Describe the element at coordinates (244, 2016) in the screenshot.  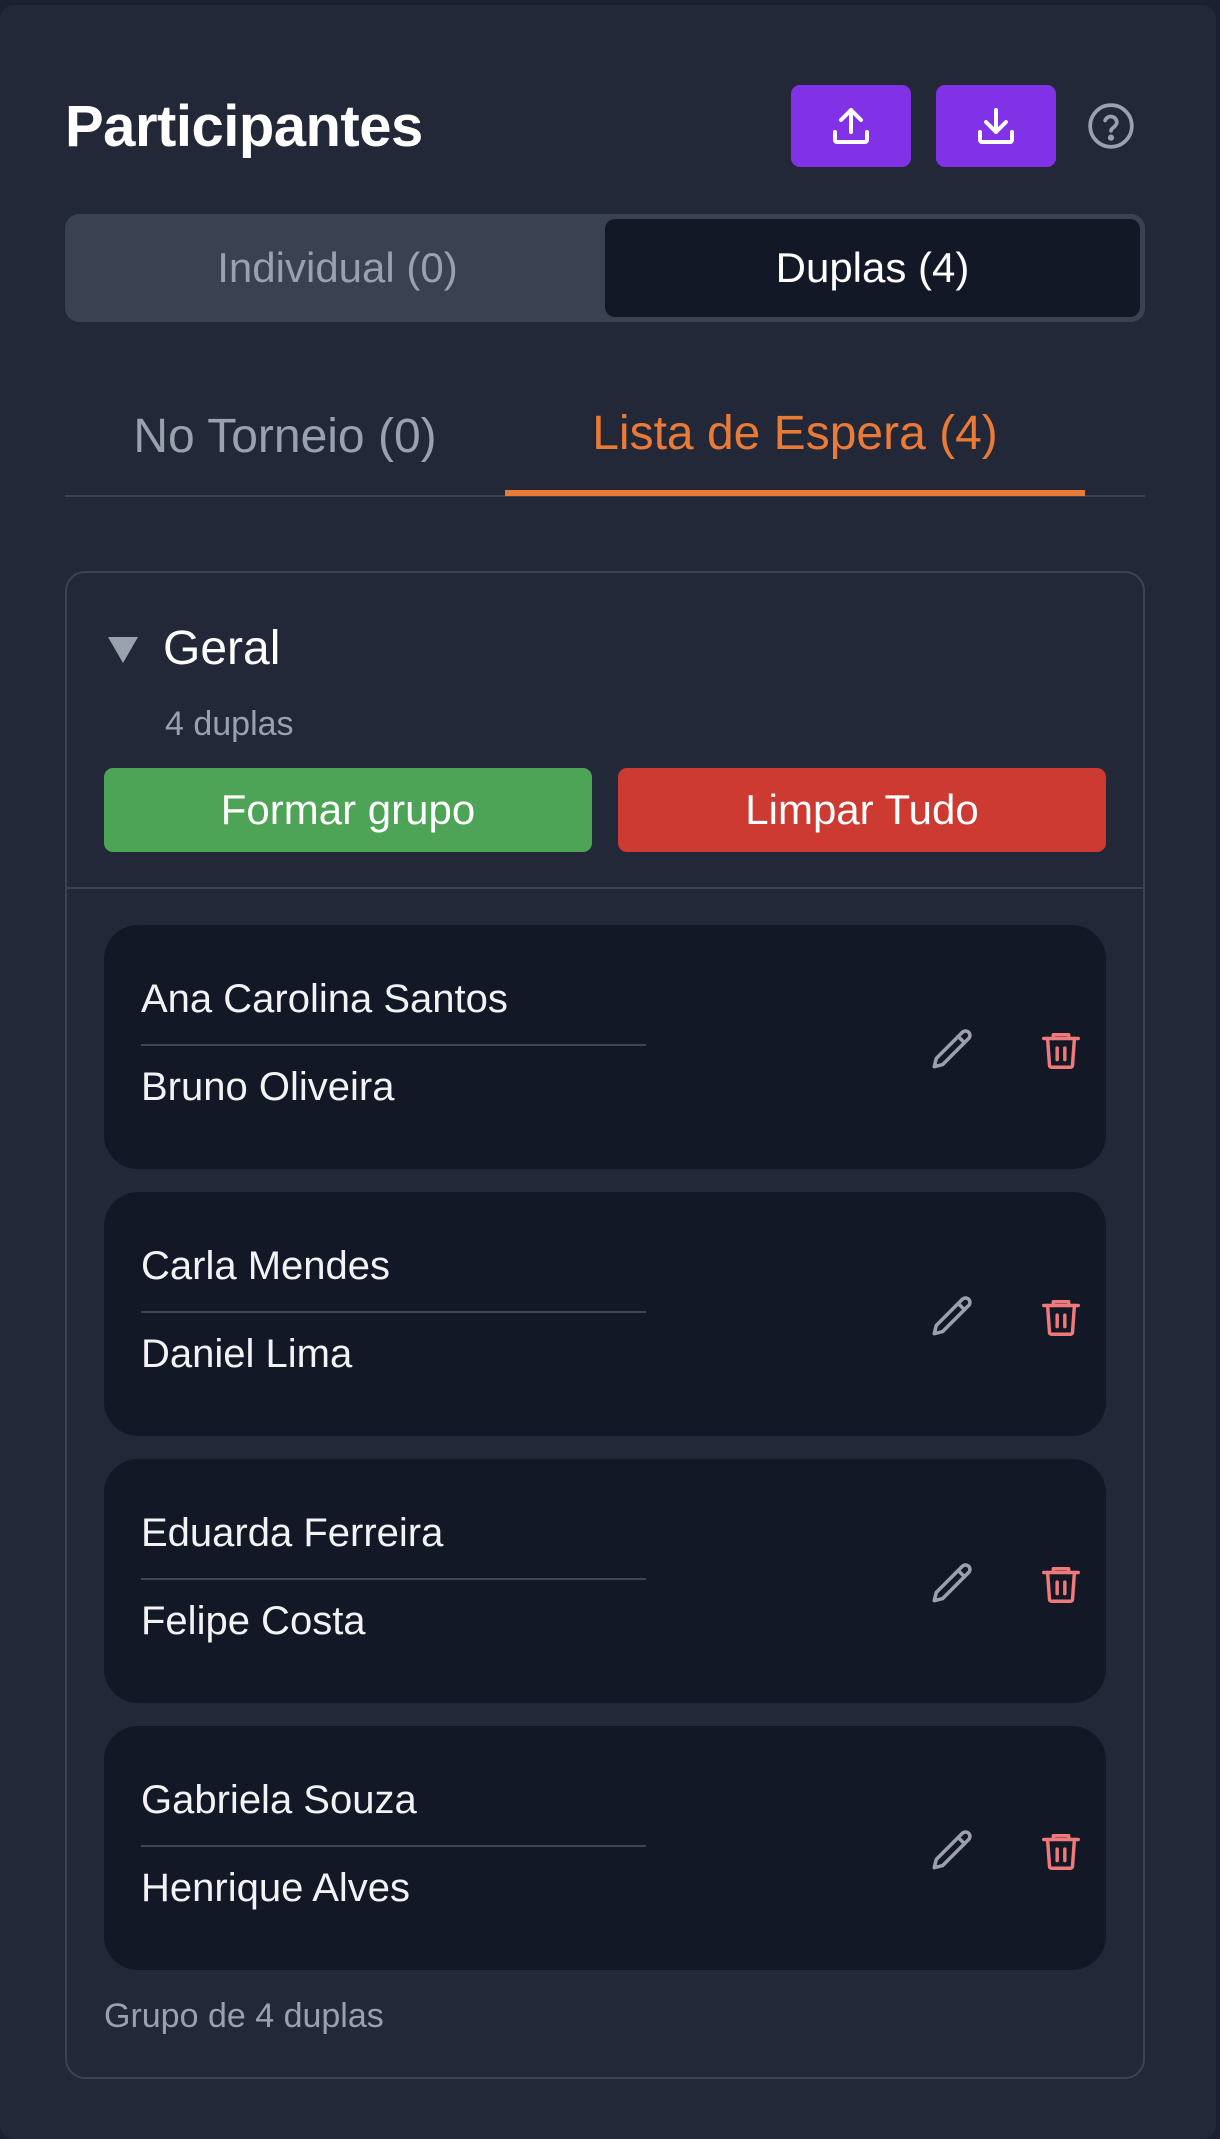
I see `group-footer-note: Grupo de 4 duplas` at that location.